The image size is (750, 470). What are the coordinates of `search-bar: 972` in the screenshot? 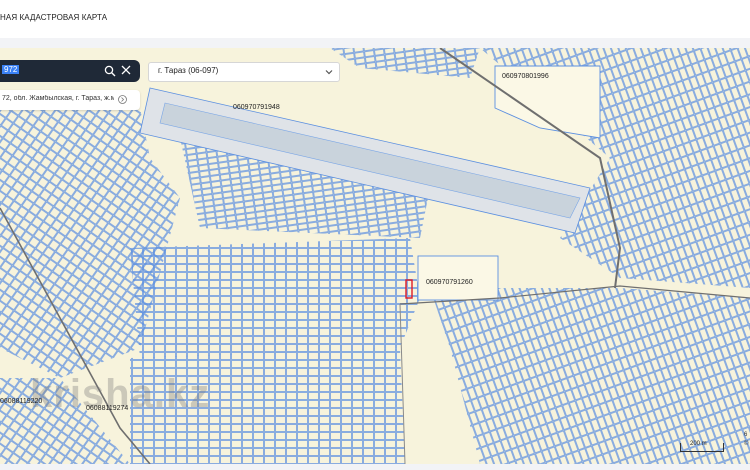 It's located at (70, 71).